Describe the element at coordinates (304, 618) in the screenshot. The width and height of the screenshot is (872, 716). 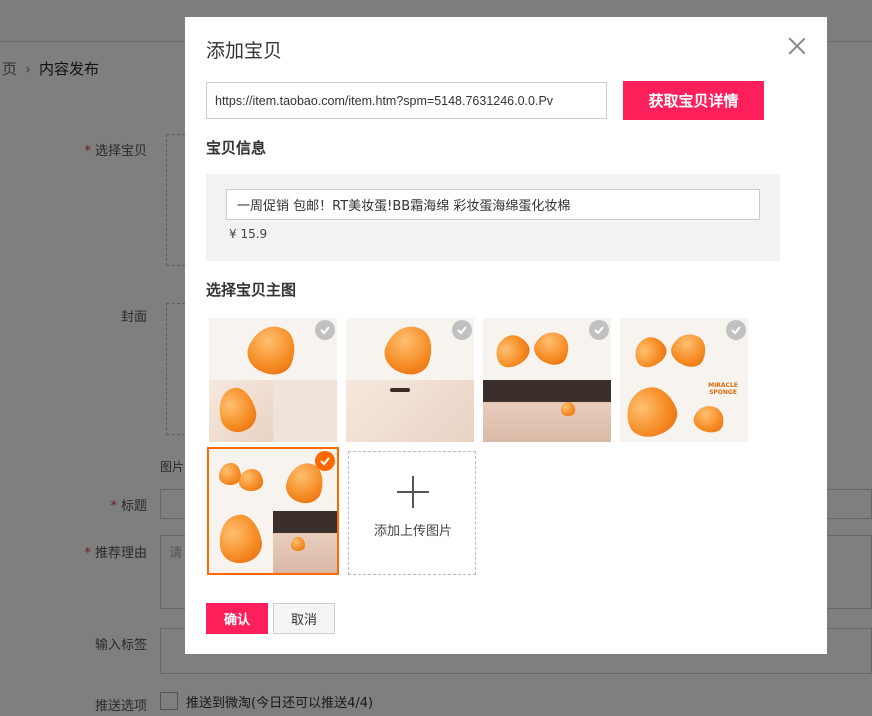
I see `cancel-button: 取消` at that location.